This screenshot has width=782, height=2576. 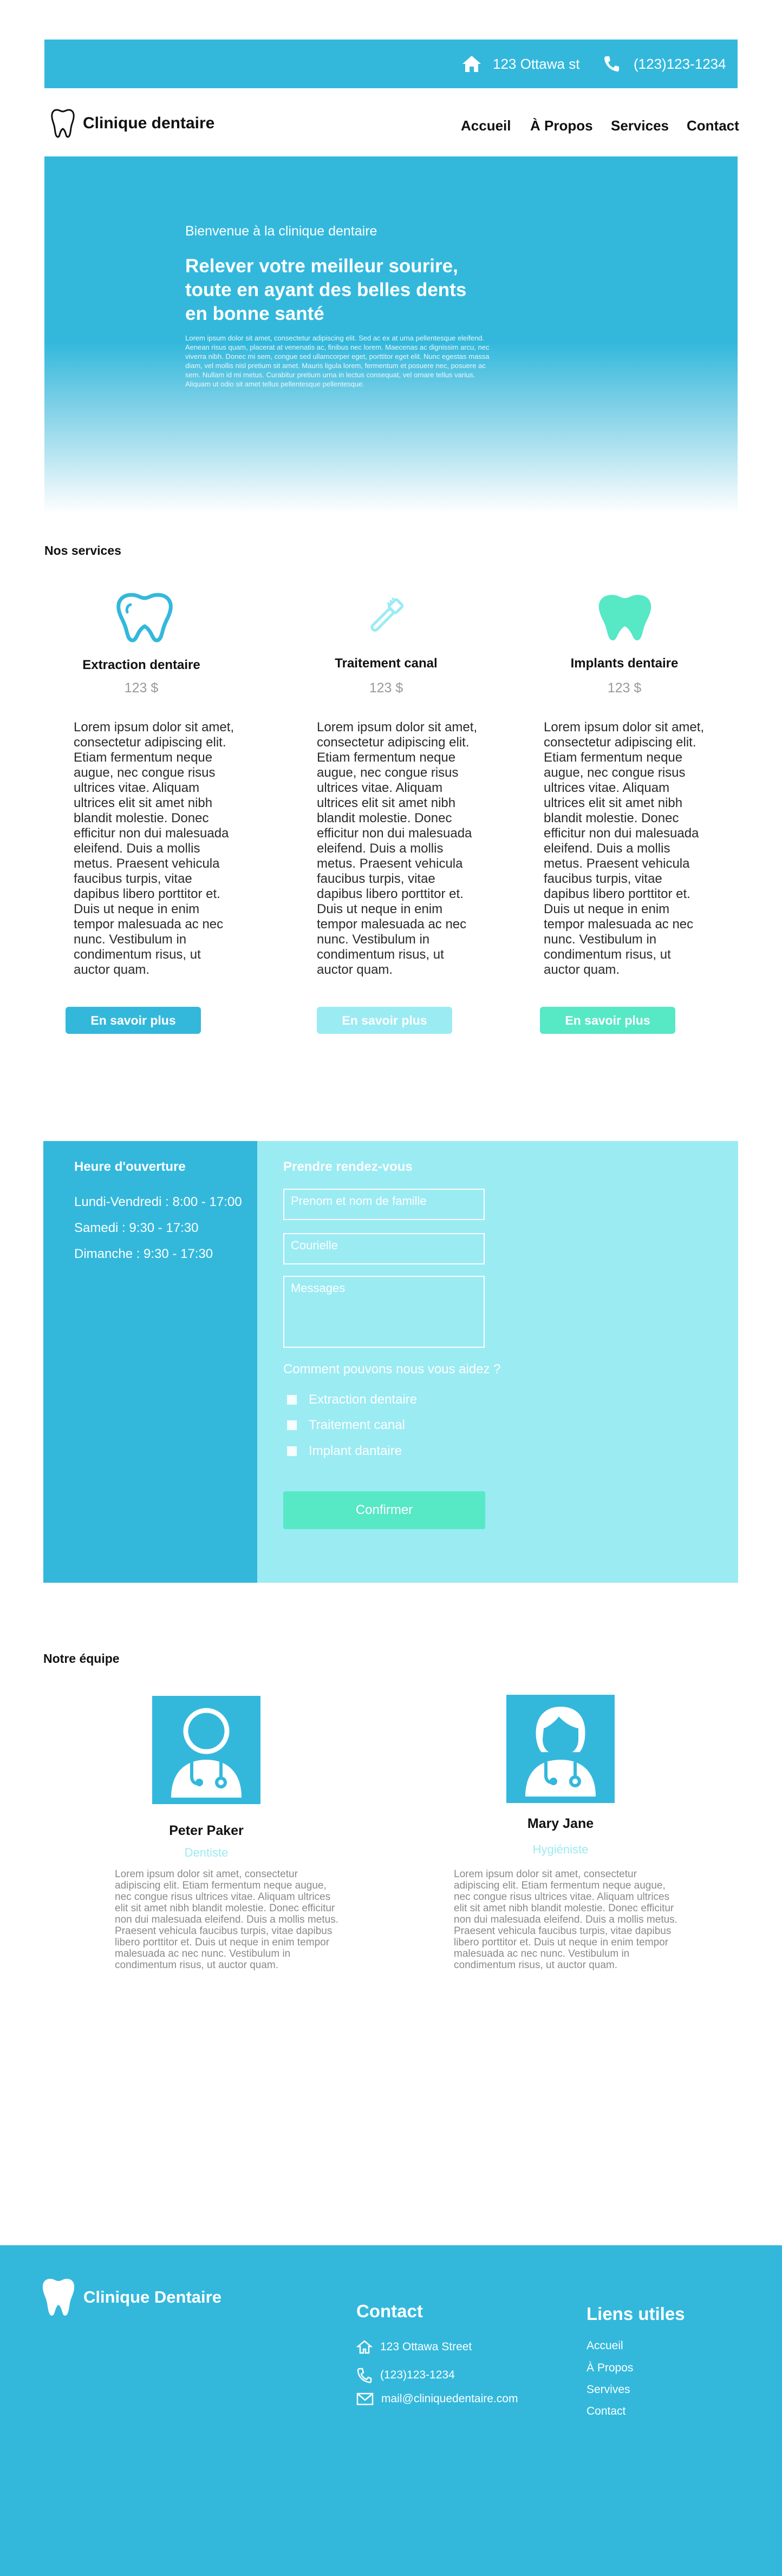 What do you see at coordinates (206, 1852) in the screenshot?
I see `member-role-peter: Dentiste` at bounding box center [206, 1852].